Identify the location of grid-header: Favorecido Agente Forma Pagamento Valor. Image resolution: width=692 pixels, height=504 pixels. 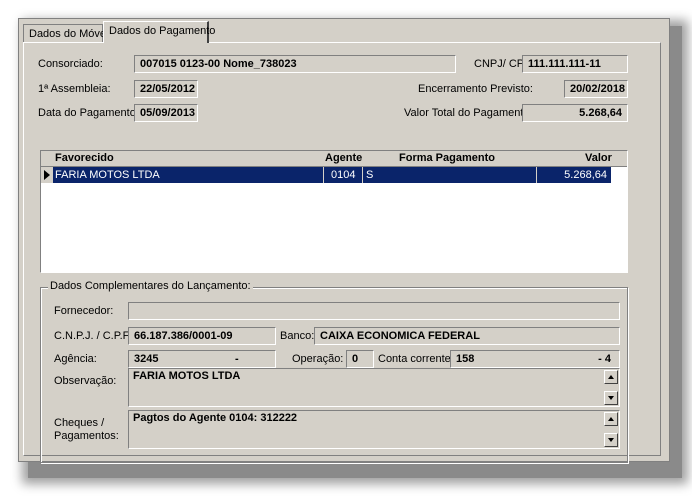
(334, 159).